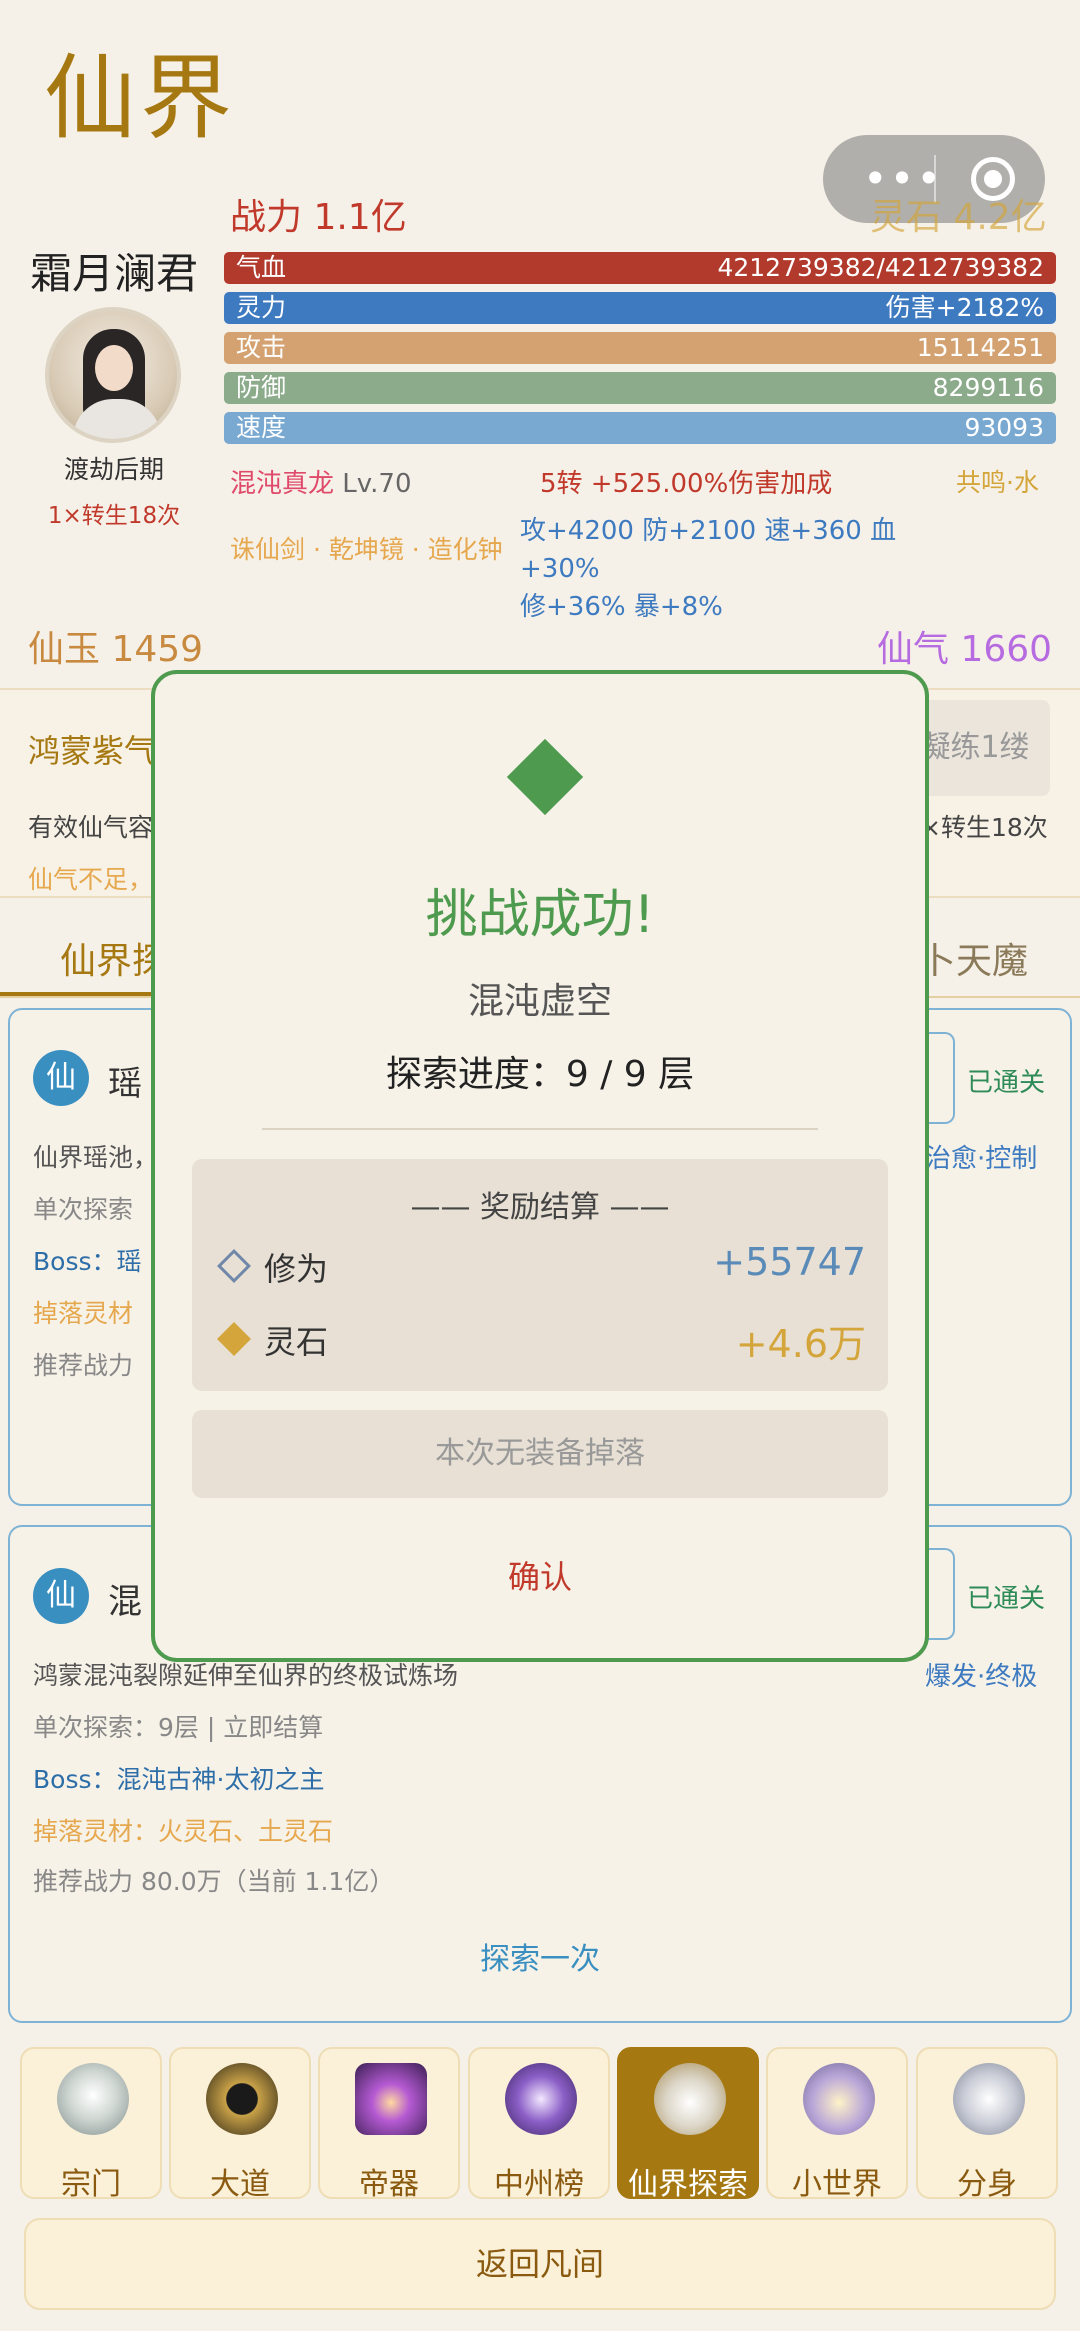 This screenshot has width=1080, height=2331. What do you see at coordinates (540, 1575) in the screenshot?
I see `confirm-button: 确认` at bounding box center [540, 1575].